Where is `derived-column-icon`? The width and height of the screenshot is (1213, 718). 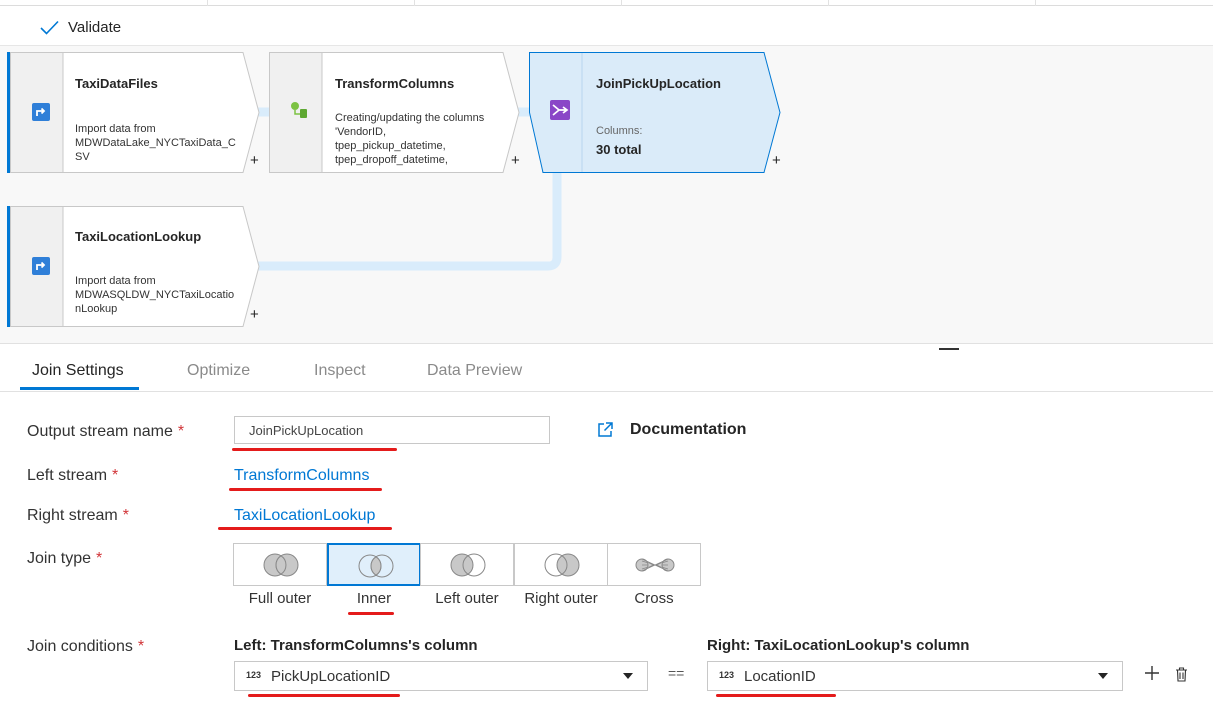
derived-column-icon is located at coordinates (299, 110).